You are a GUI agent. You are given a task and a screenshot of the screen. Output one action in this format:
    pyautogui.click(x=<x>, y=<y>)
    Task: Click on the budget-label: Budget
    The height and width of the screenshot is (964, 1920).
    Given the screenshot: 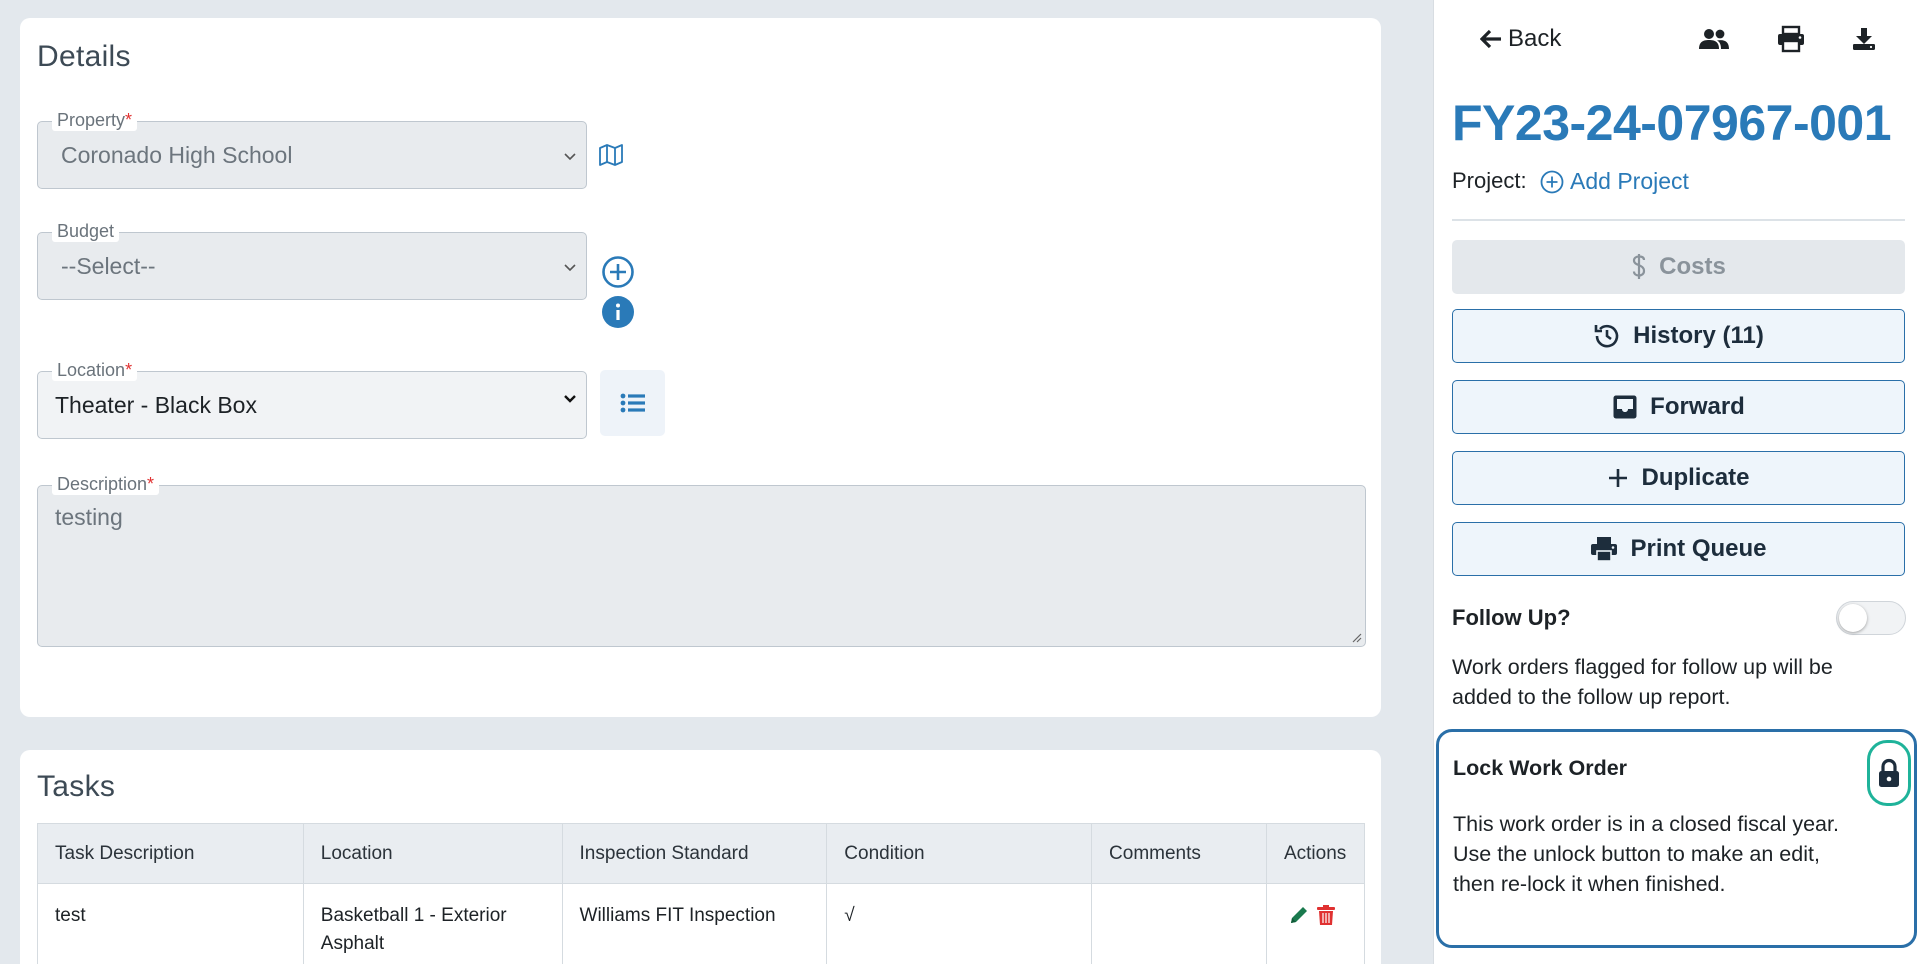 What is the action you would take?
    pyautogui.click(x=86, y=231)
    